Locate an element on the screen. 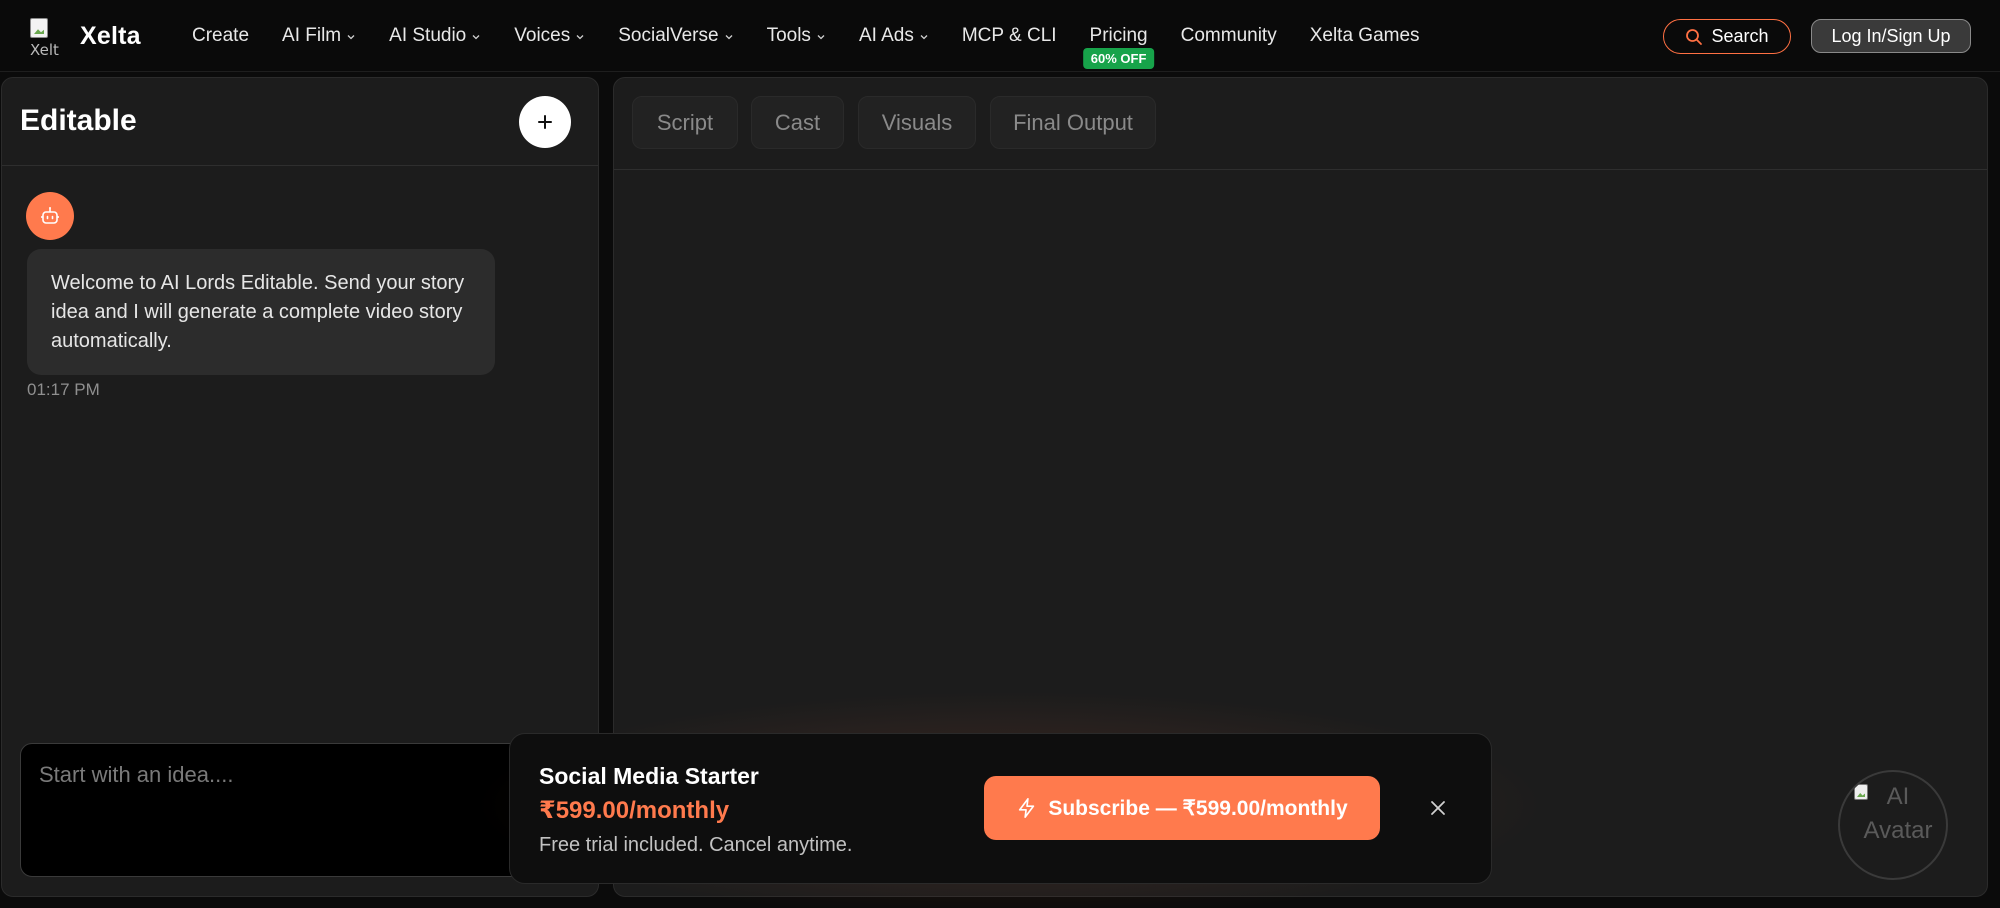 This screenshot has width=2000, height=908. subscribe-button: Subscribe — ₹599.00/monthly is located at coordinates (1182, 808).